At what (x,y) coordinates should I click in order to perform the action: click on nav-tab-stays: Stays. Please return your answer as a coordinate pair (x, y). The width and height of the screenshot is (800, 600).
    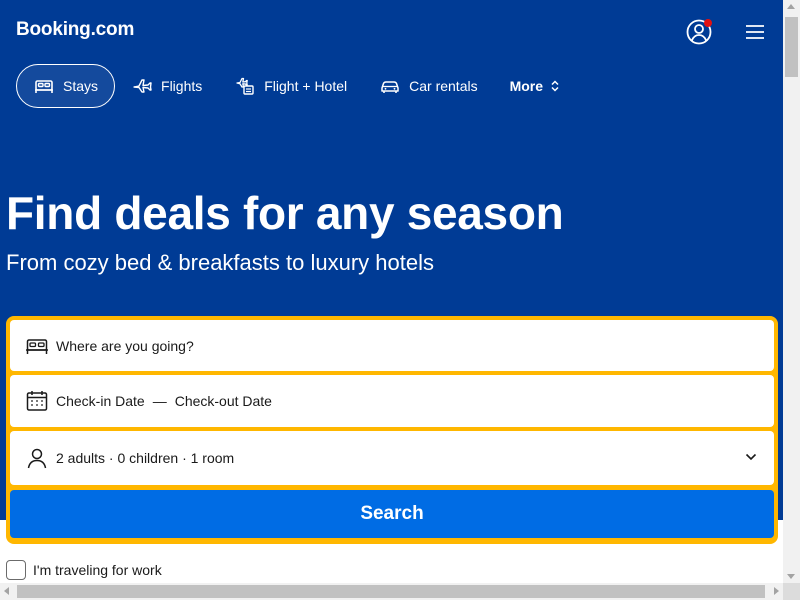
    Looking at the image, I should click on (66, 86).